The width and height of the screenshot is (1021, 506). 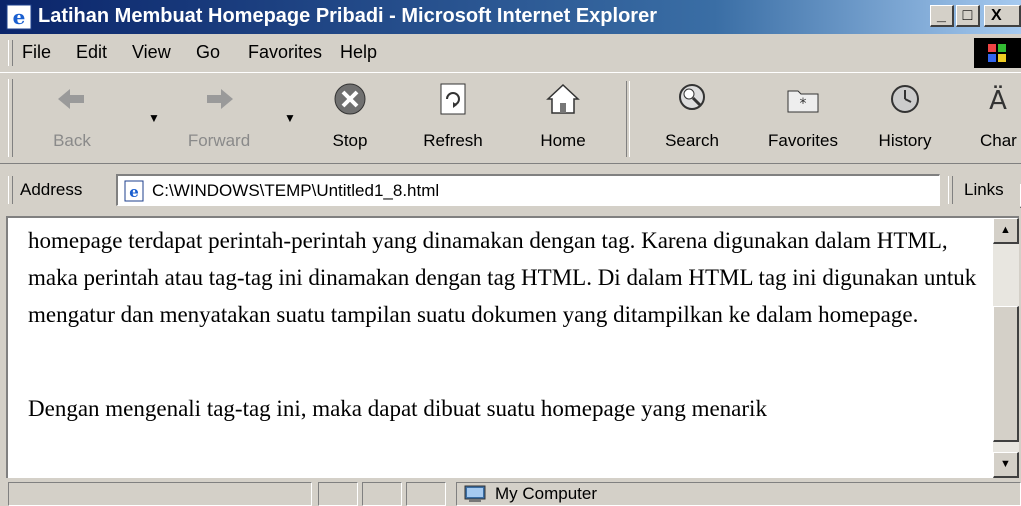 What do you see at coordinates (350, 99) in the screenshot?
I see `stop-icon` at bounding box center [350, 99].